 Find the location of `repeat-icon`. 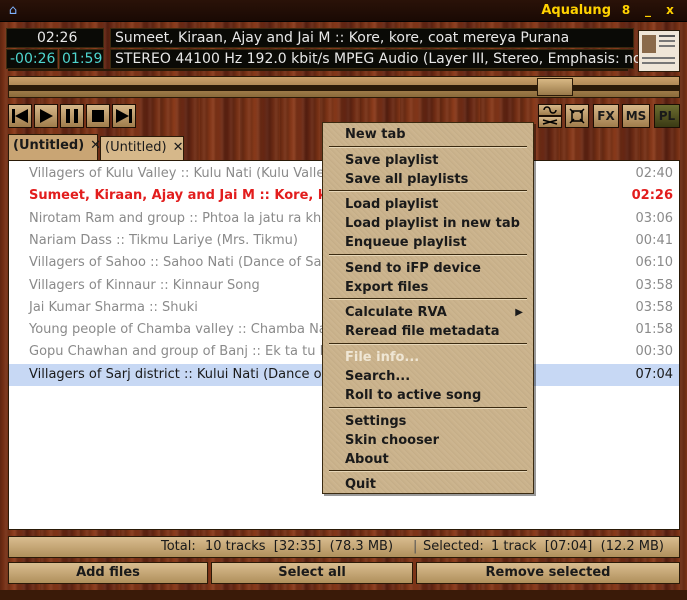

repeat-icon is located at coordinates (550, 110).